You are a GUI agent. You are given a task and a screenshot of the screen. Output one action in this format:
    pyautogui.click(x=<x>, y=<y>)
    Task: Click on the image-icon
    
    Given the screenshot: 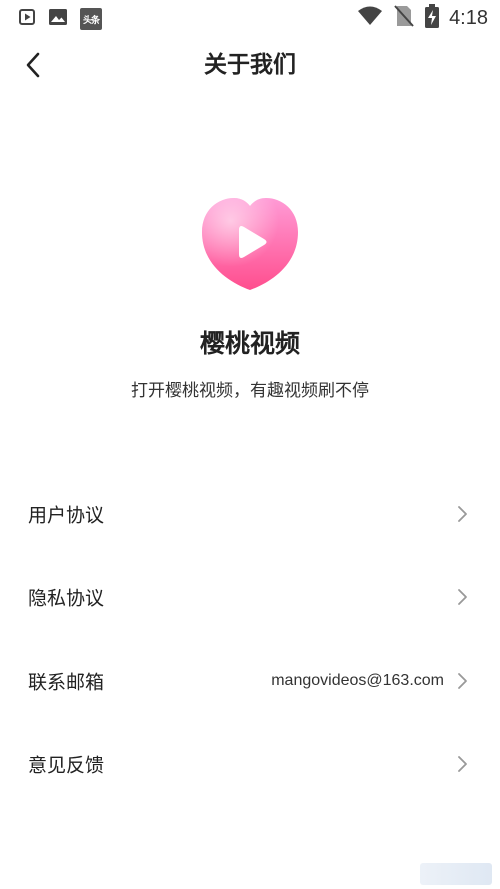 What is the action you would take?
    pyautogui.click(x=58, y=19)
    